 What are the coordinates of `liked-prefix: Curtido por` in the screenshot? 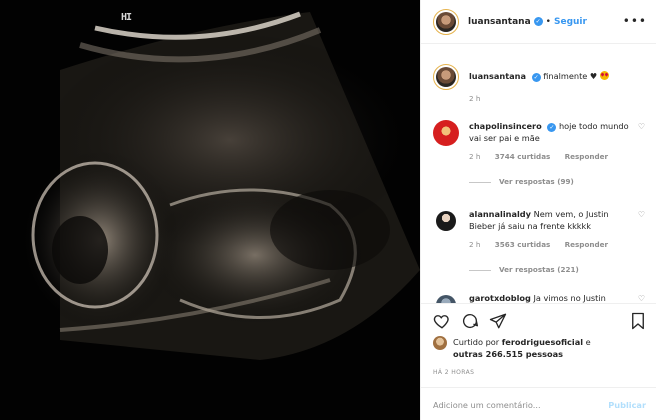 It's located at (476, 342).